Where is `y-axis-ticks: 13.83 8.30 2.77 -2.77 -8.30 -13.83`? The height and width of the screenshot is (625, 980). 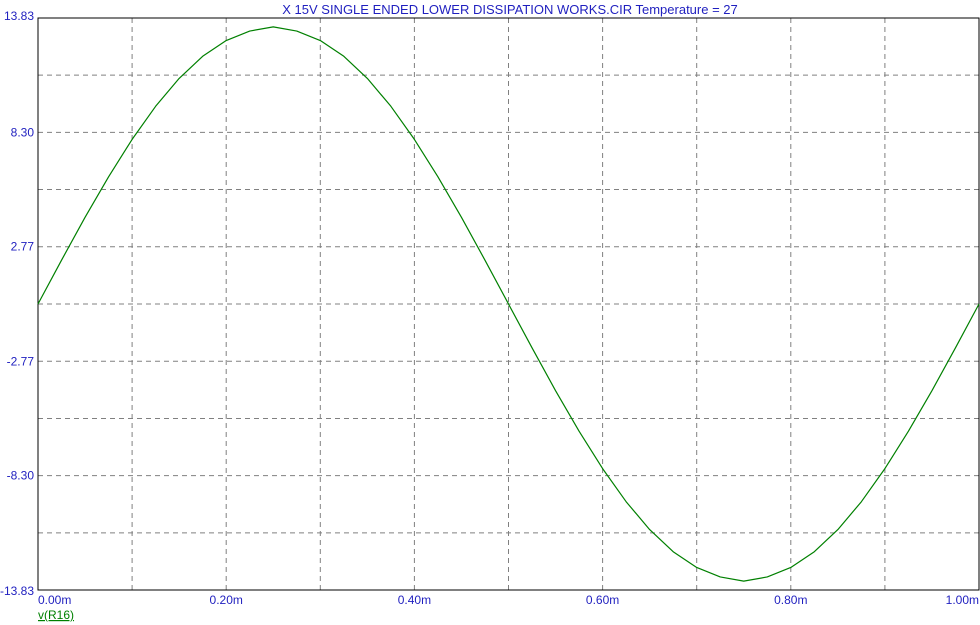
y-axis-ticks: 13.83 8.30 2.77 -2.77 -8.30 -13.83 is located at coordinates (17, 303).